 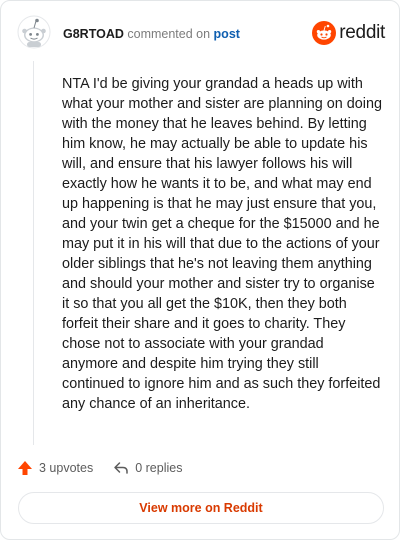 What do you see at coordinates (362, 32) in the screenshot?
I see `reddit-wordmark: reddit` at bounding box center [362, 32].